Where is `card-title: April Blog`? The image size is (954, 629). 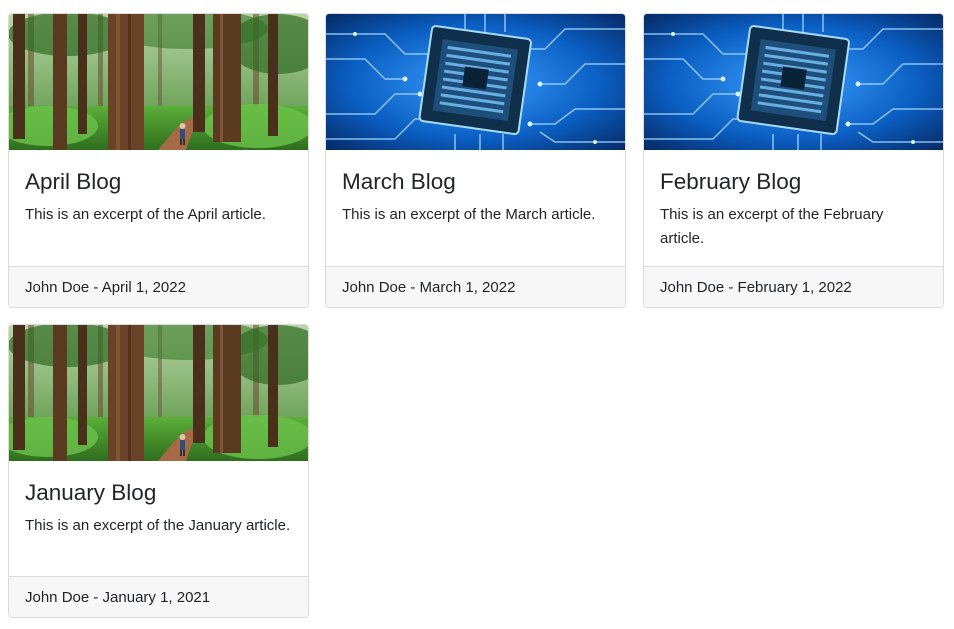 card-title: April Blog is located at coordinates (158, 182).